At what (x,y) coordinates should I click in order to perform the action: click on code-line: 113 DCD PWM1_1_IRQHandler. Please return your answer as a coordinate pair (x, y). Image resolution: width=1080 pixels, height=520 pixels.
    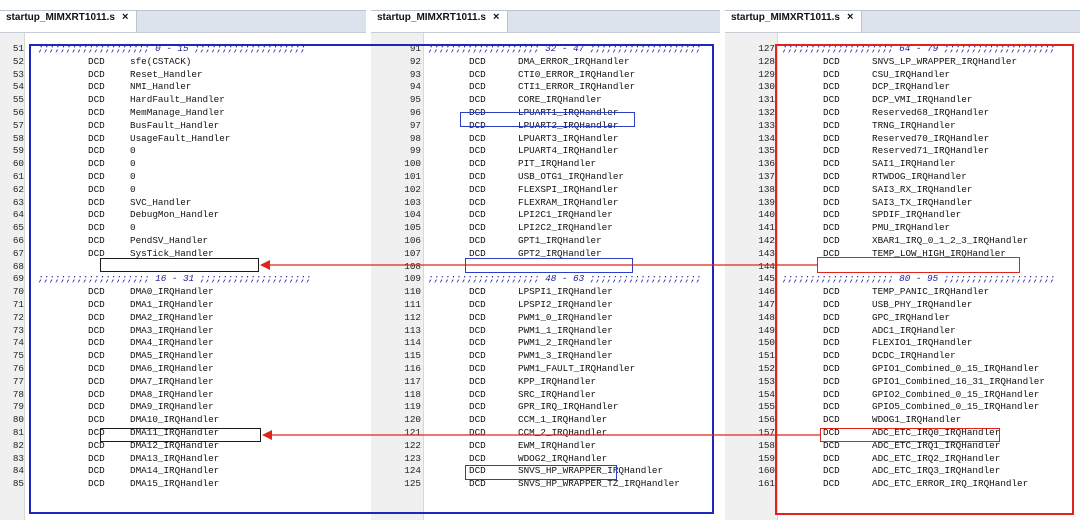
    Looking at the image, I should click on (543, 331).